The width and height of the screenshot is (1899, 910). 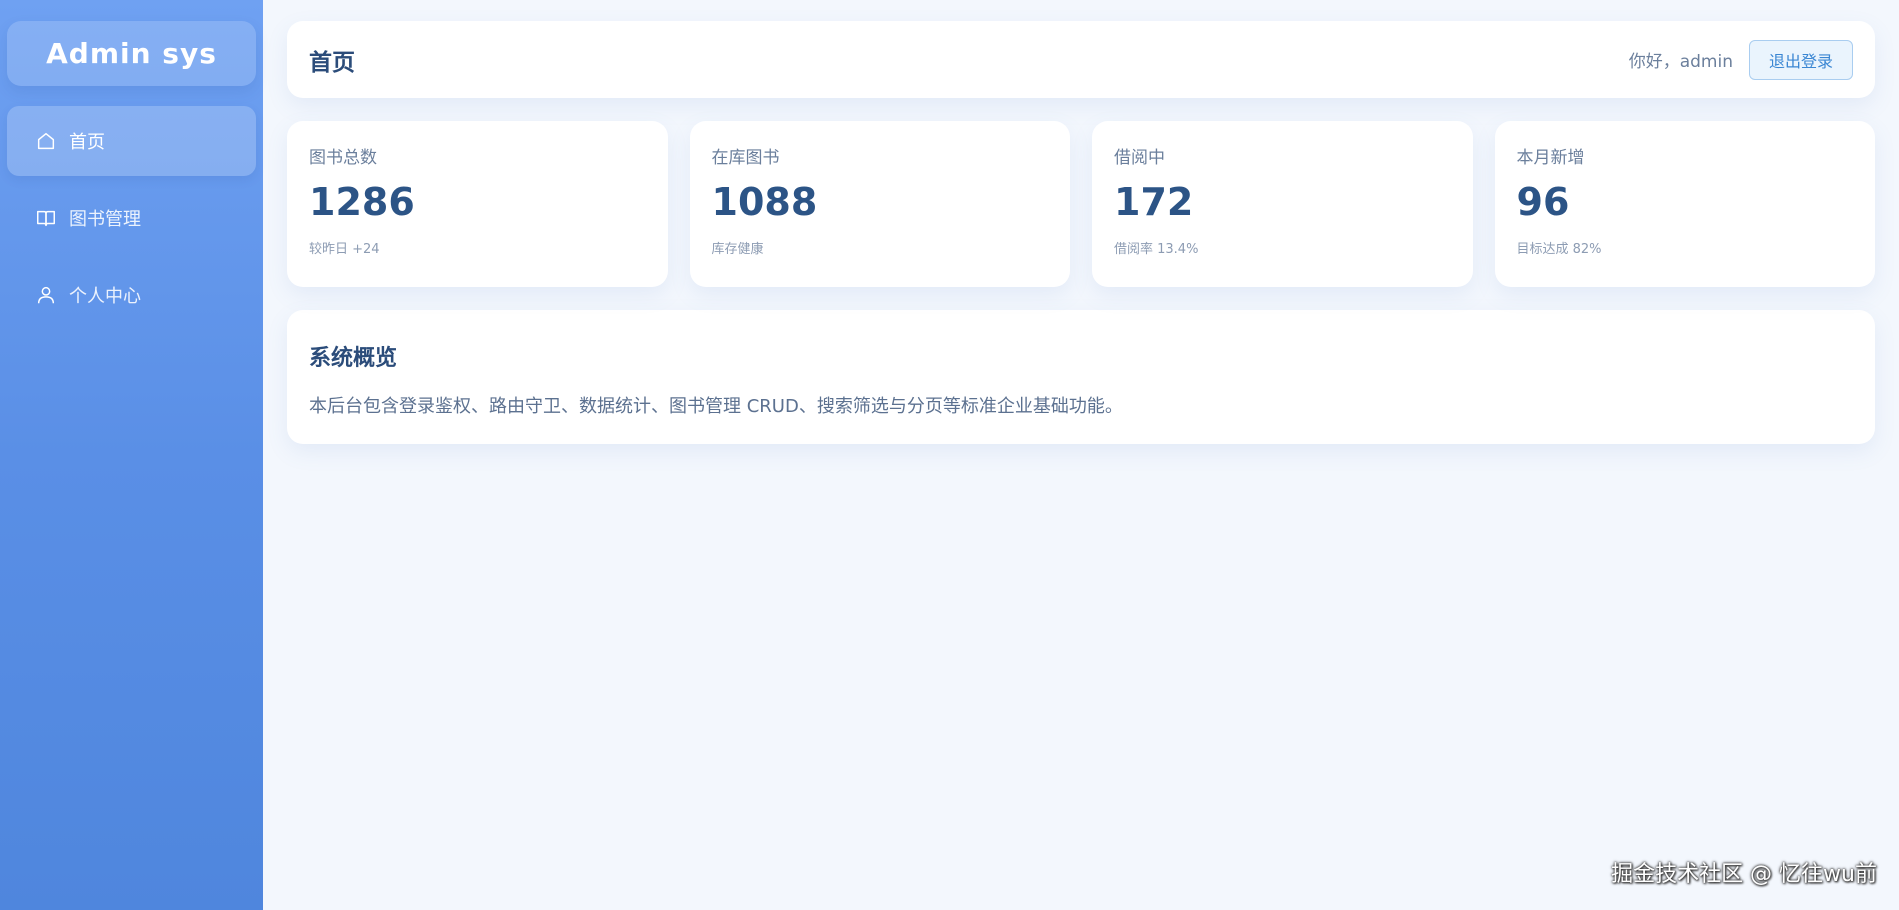 I want to click on brand-logo: Admin sys, so click(x=131, y=53).